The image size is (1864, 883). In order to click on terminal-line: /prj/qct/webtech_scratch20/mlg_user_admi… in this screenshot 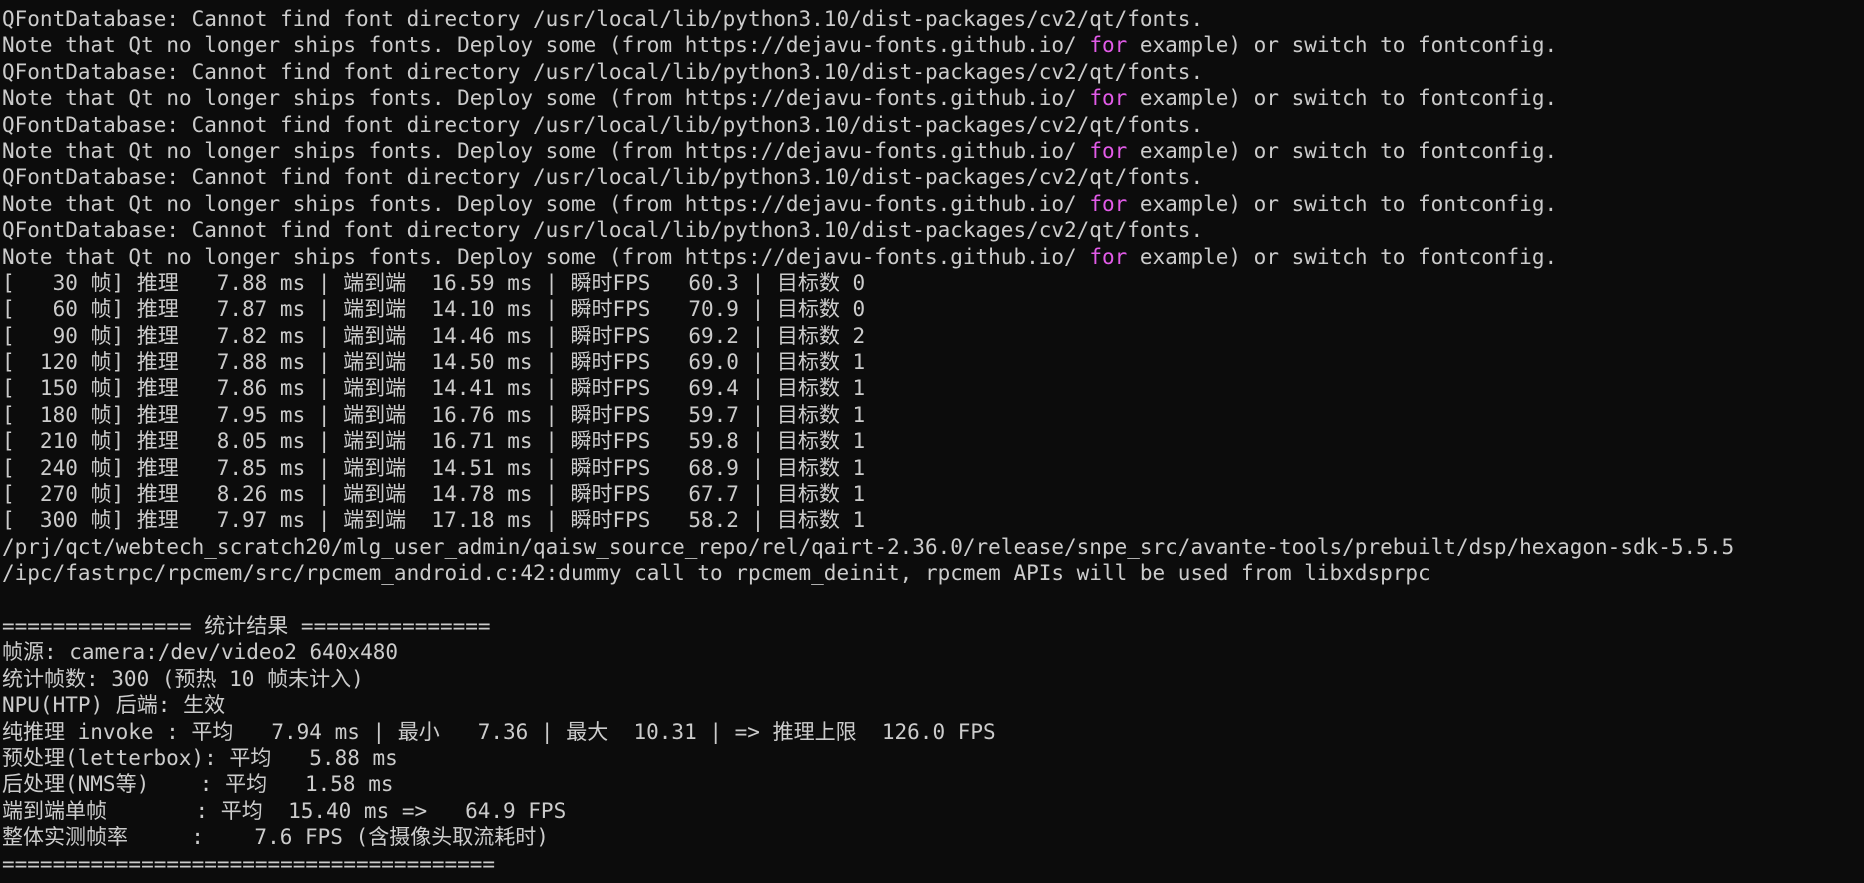, I will do `click(933, 547)`.